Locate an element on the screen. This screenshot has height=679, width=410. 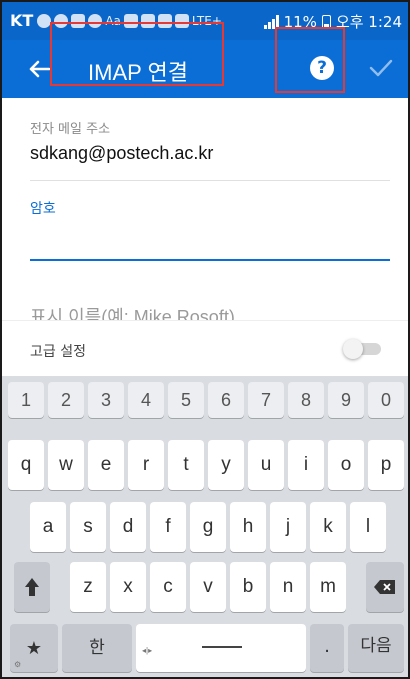
back-arrow-icon is located at coordinates (39, 69).